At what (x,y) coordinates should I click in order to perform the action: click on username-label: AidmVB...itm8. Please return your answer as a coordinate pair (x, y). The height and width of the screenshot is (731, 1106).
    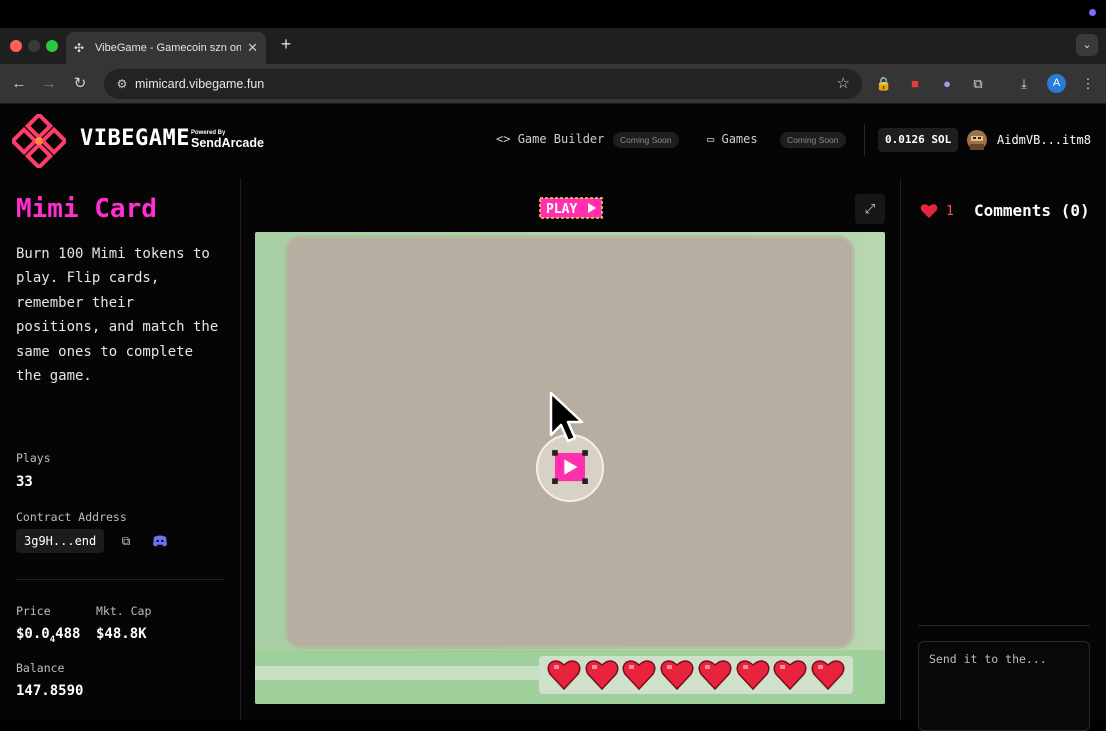
    Looking at the image, I should click on (1044, 140).